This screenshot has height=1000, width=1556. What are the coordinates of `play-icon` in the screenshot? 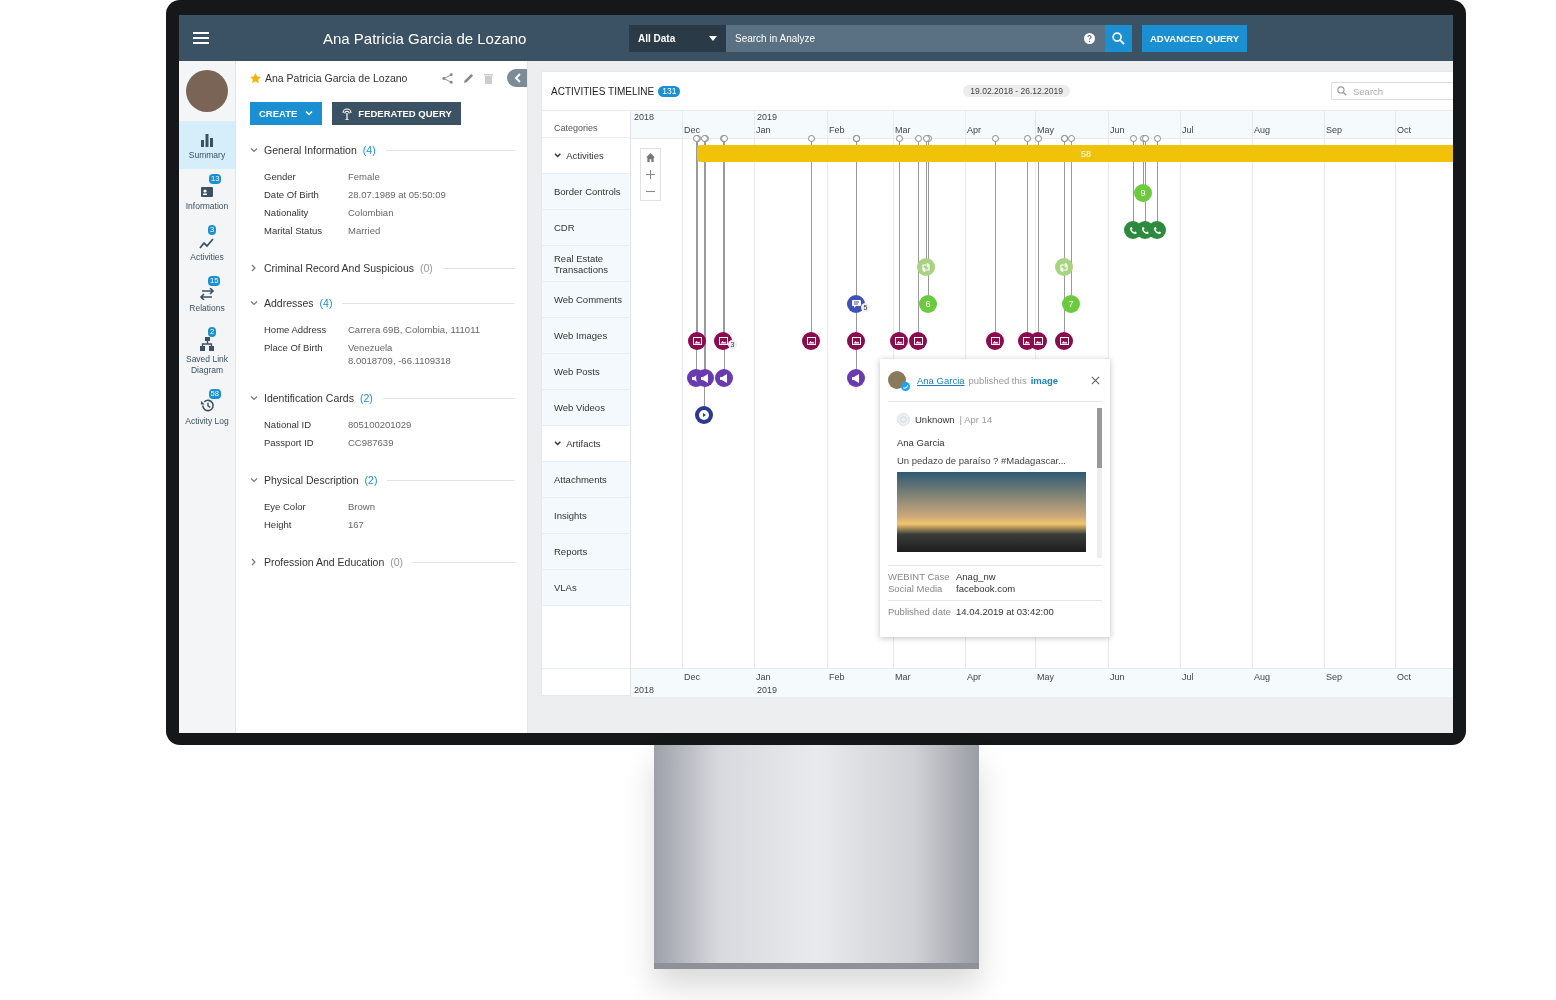 It's located at (704, 415).